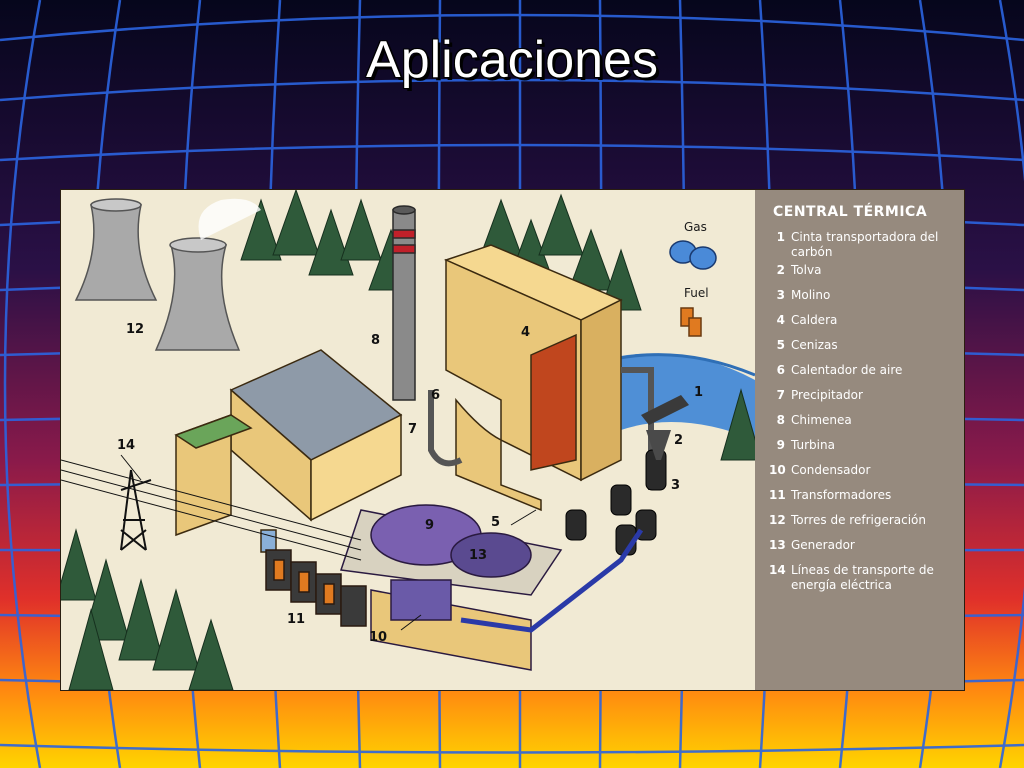  Describe the element at coordinates (780, 295) in the screenshot. I see `legend-number: 3` at that location.